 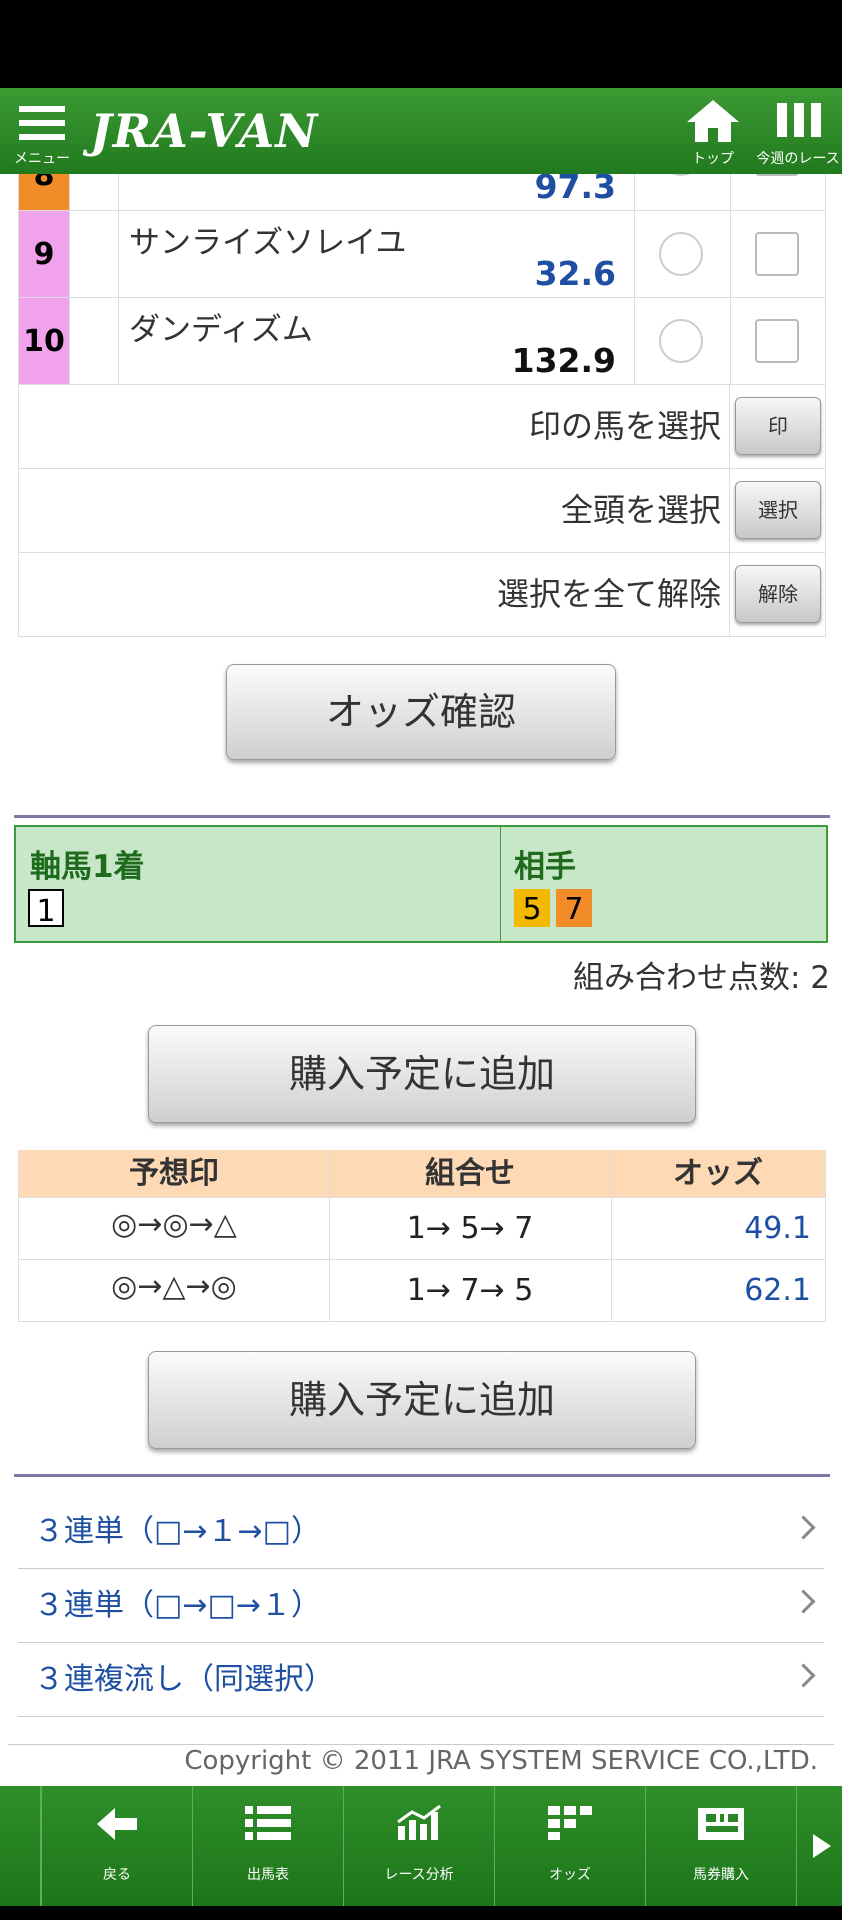 I want to click on jra-van-logo: JRA-VAN, so click(x=204, y=131).